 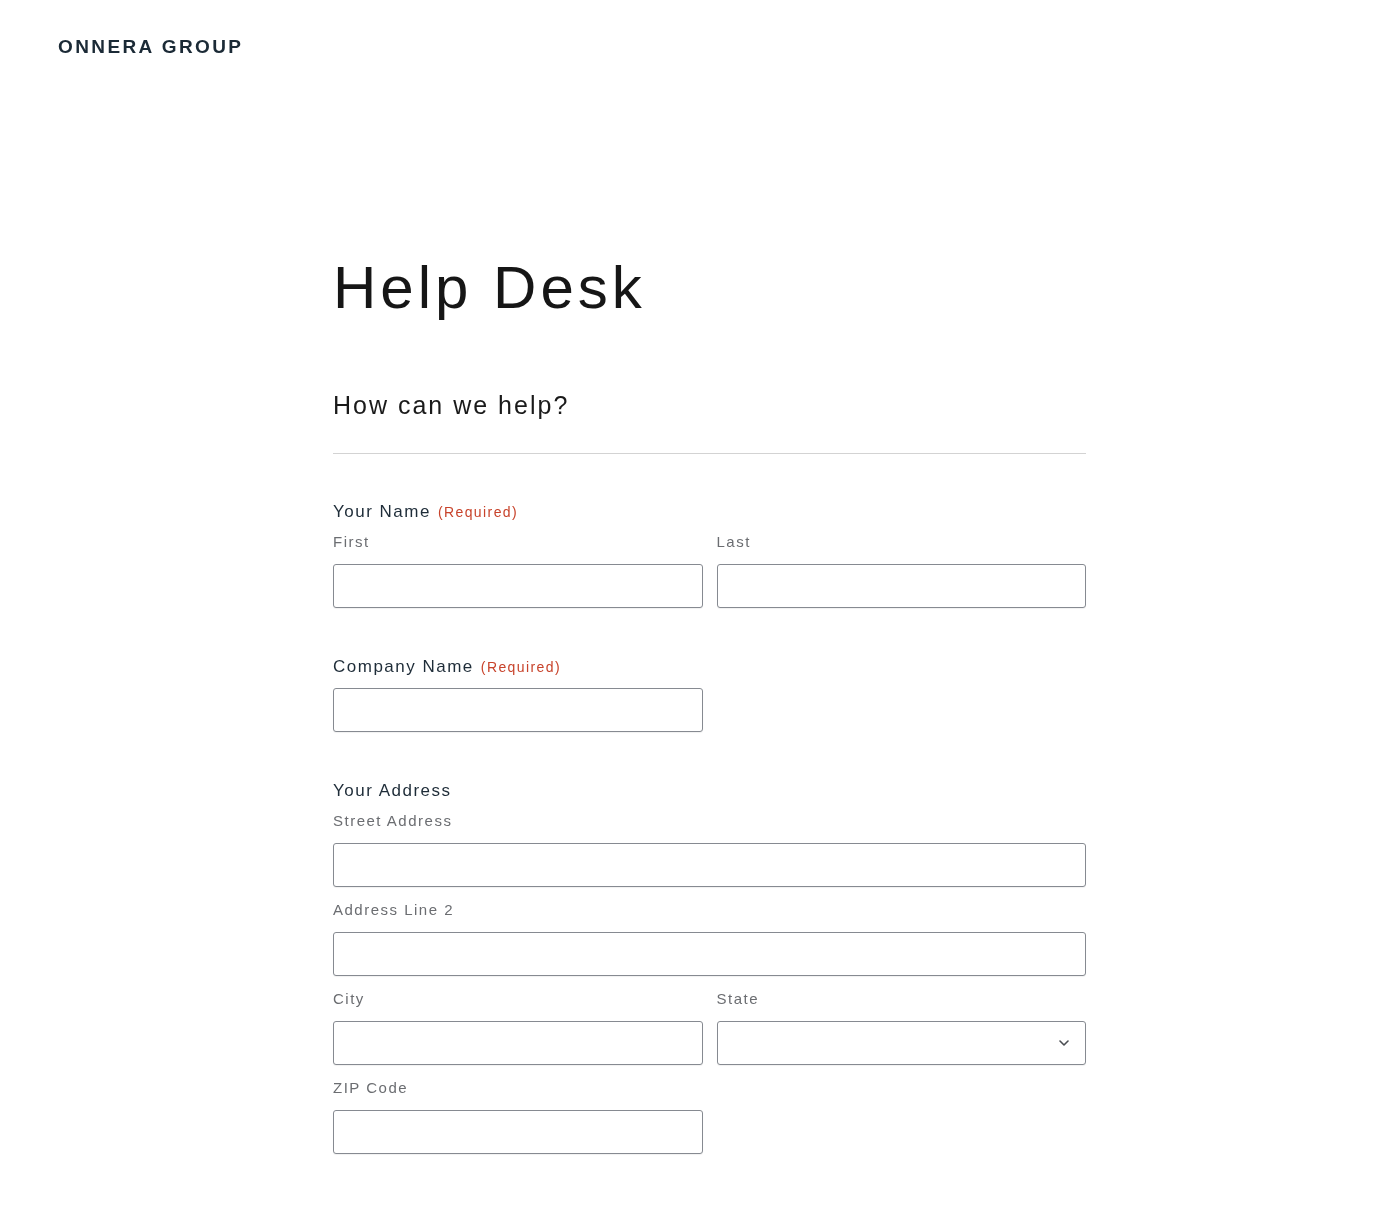 What do you see at coordinates (151, 47) in the screenshot?
I see `logo-wordmark: ONNERA GROUP` at bounding box center [151, 47].